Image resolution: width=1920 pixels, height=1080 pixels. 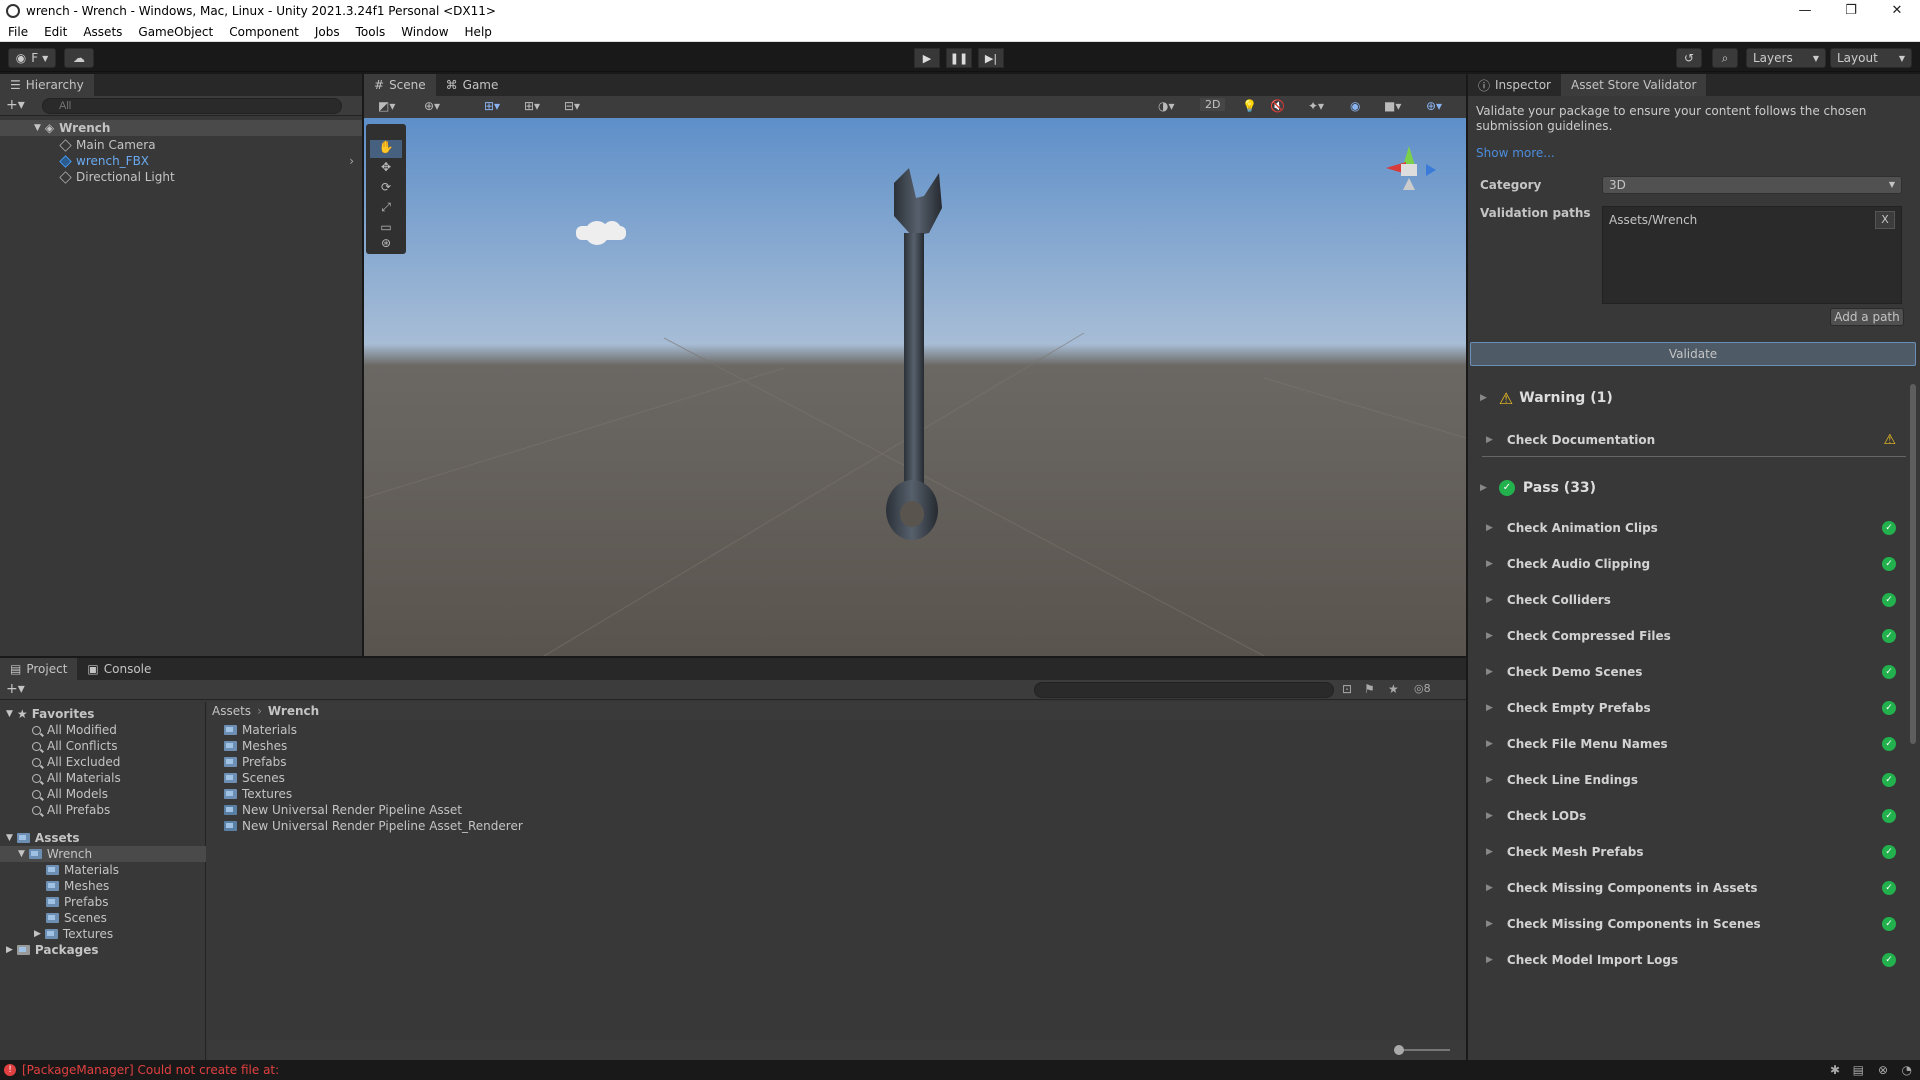 I want to click on menu-jobs: Jobs, so click(x=327, y=32).